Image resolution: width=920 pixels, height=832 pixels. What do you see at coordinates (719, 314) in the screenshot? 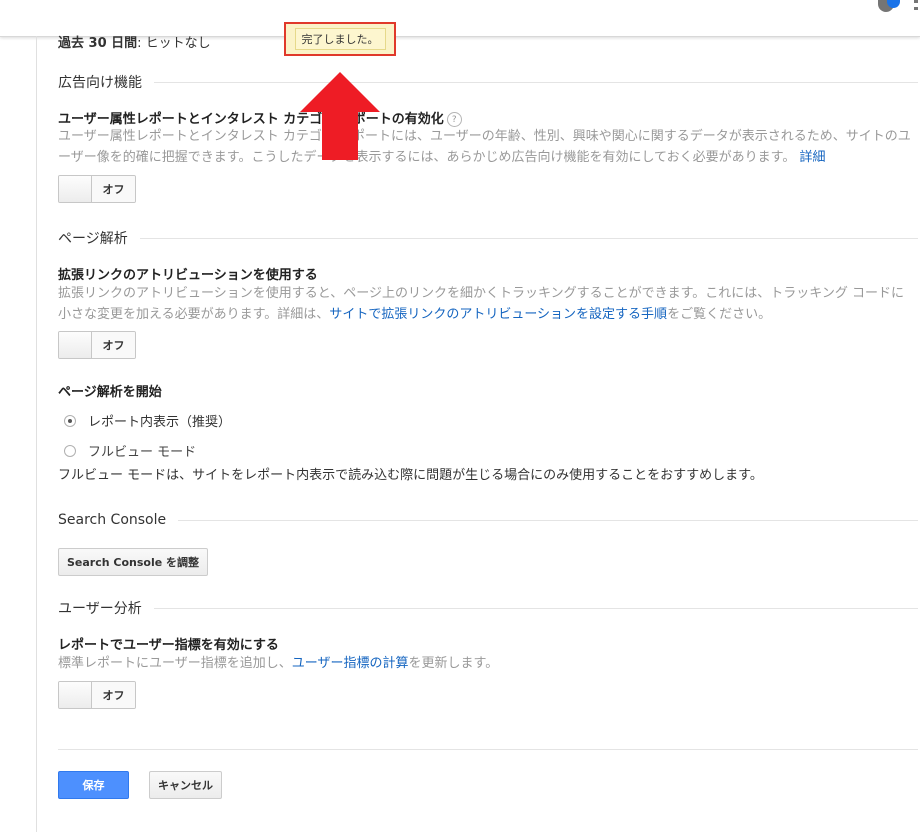
I see `description-text: をご覧ください。` at bounding box center [719, 314].